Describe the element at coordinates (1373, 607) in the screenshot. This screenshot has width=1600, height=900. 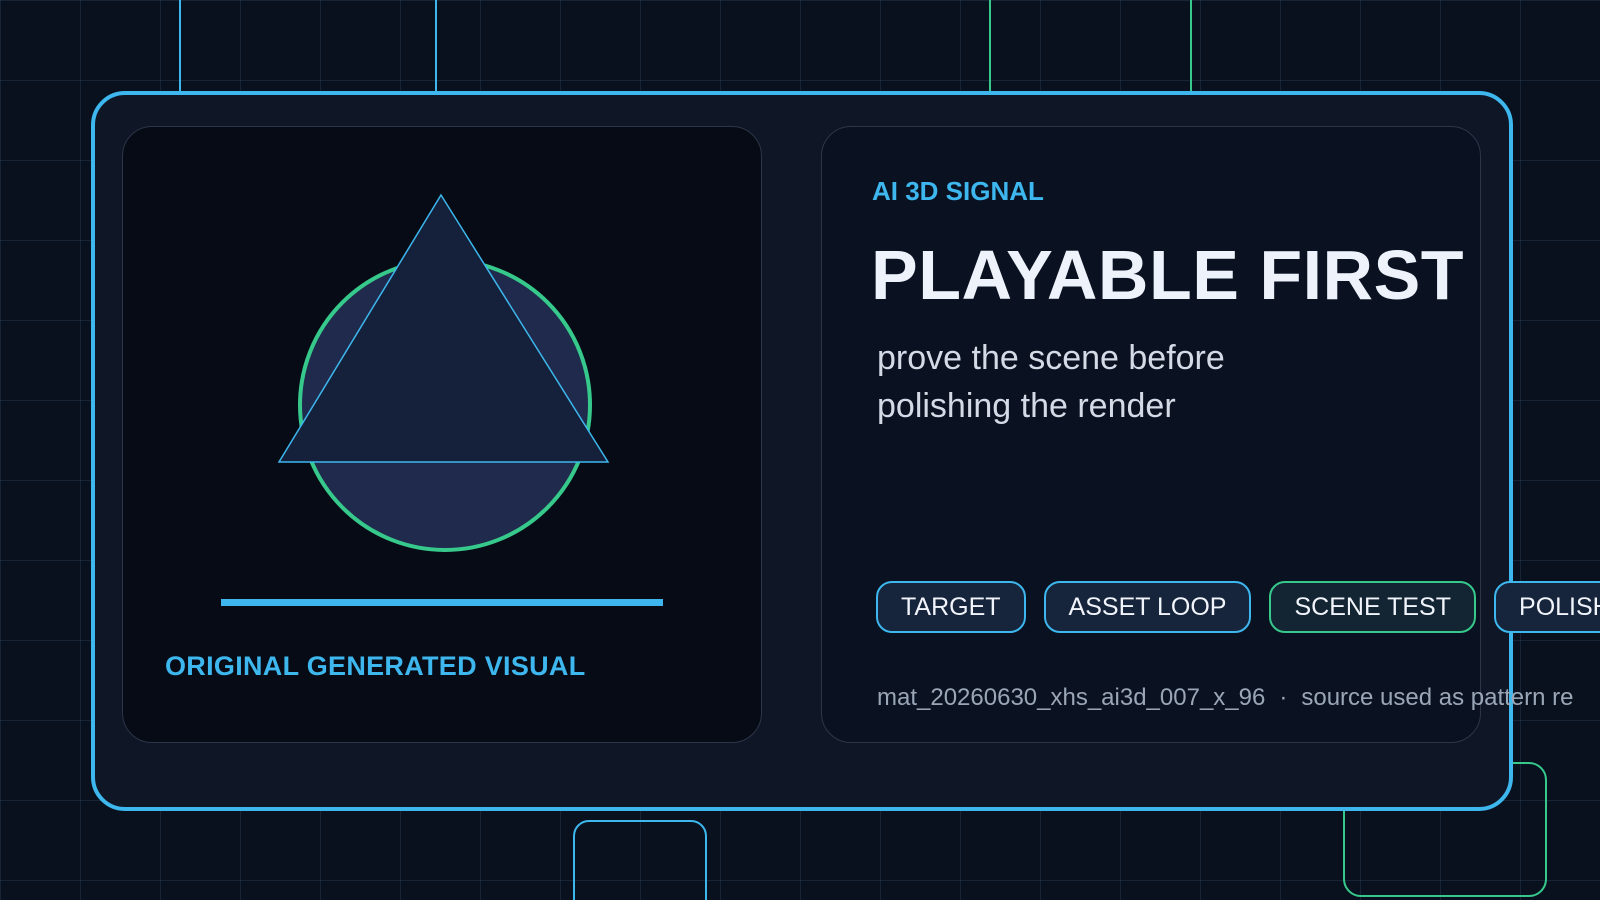
I see `tag-scene-test: SCENE TEST` at that location.